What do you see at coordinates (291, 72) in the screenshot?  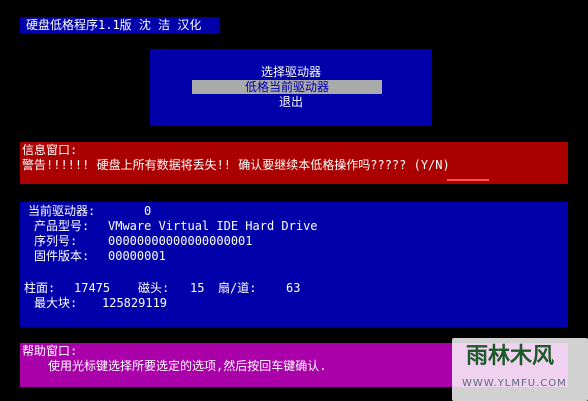 I see `menu-item-select-drive: 选择驱动器` at bounding box center [291, 72].